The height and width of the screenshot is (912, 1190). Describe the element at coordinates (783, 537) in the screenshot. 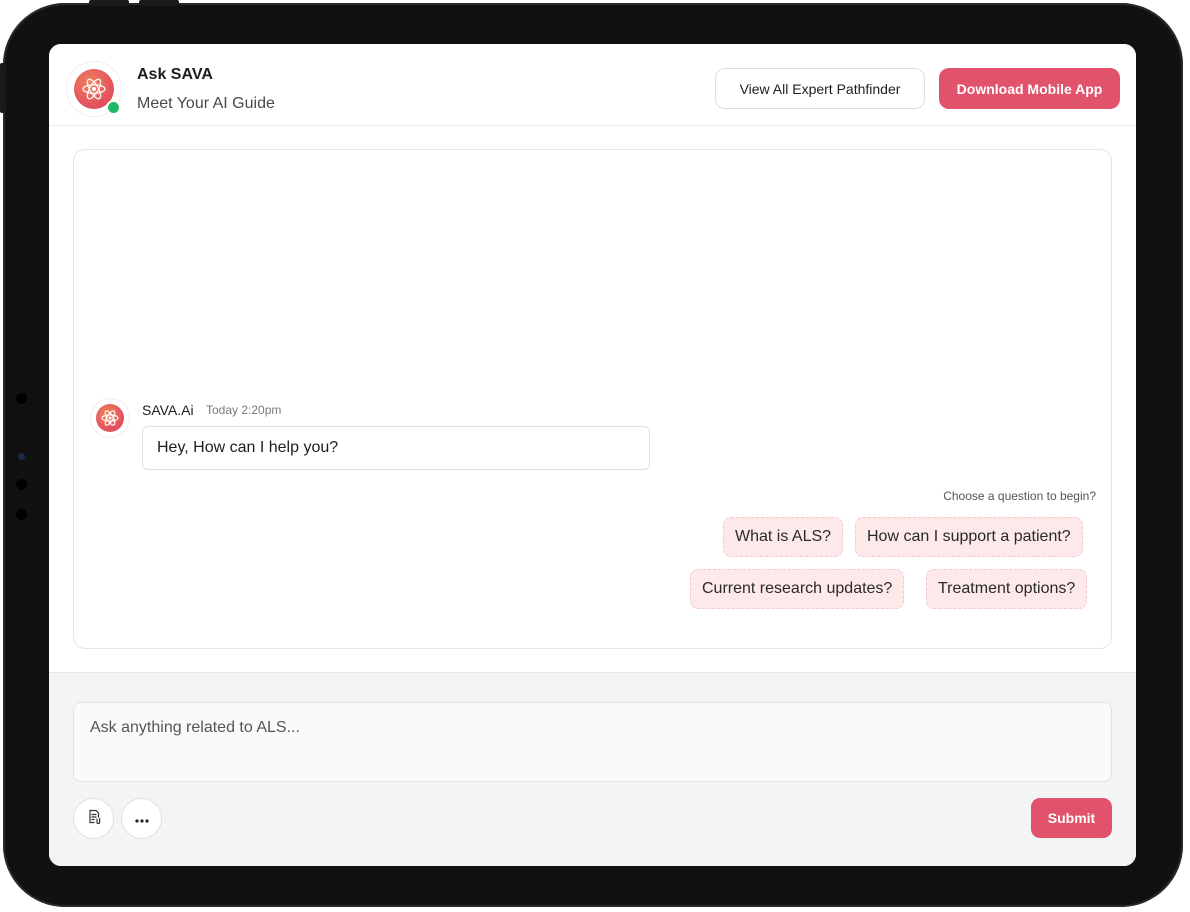

I see `suggestion-chip: What is ALS?` at that location.